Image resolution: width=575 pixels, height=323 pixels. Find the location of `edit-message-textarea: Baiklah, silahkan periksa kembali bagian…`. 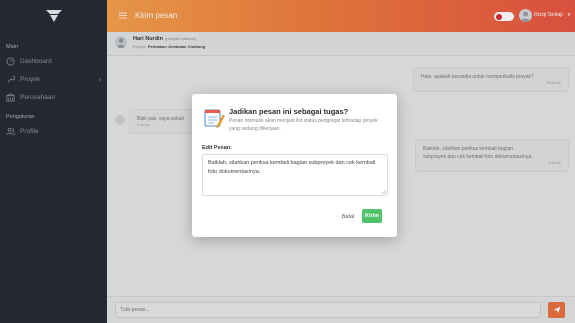

edit-message-textarea: Baiklah, silahkan periksa kembali bagian… is located at coordinates (295, 175).